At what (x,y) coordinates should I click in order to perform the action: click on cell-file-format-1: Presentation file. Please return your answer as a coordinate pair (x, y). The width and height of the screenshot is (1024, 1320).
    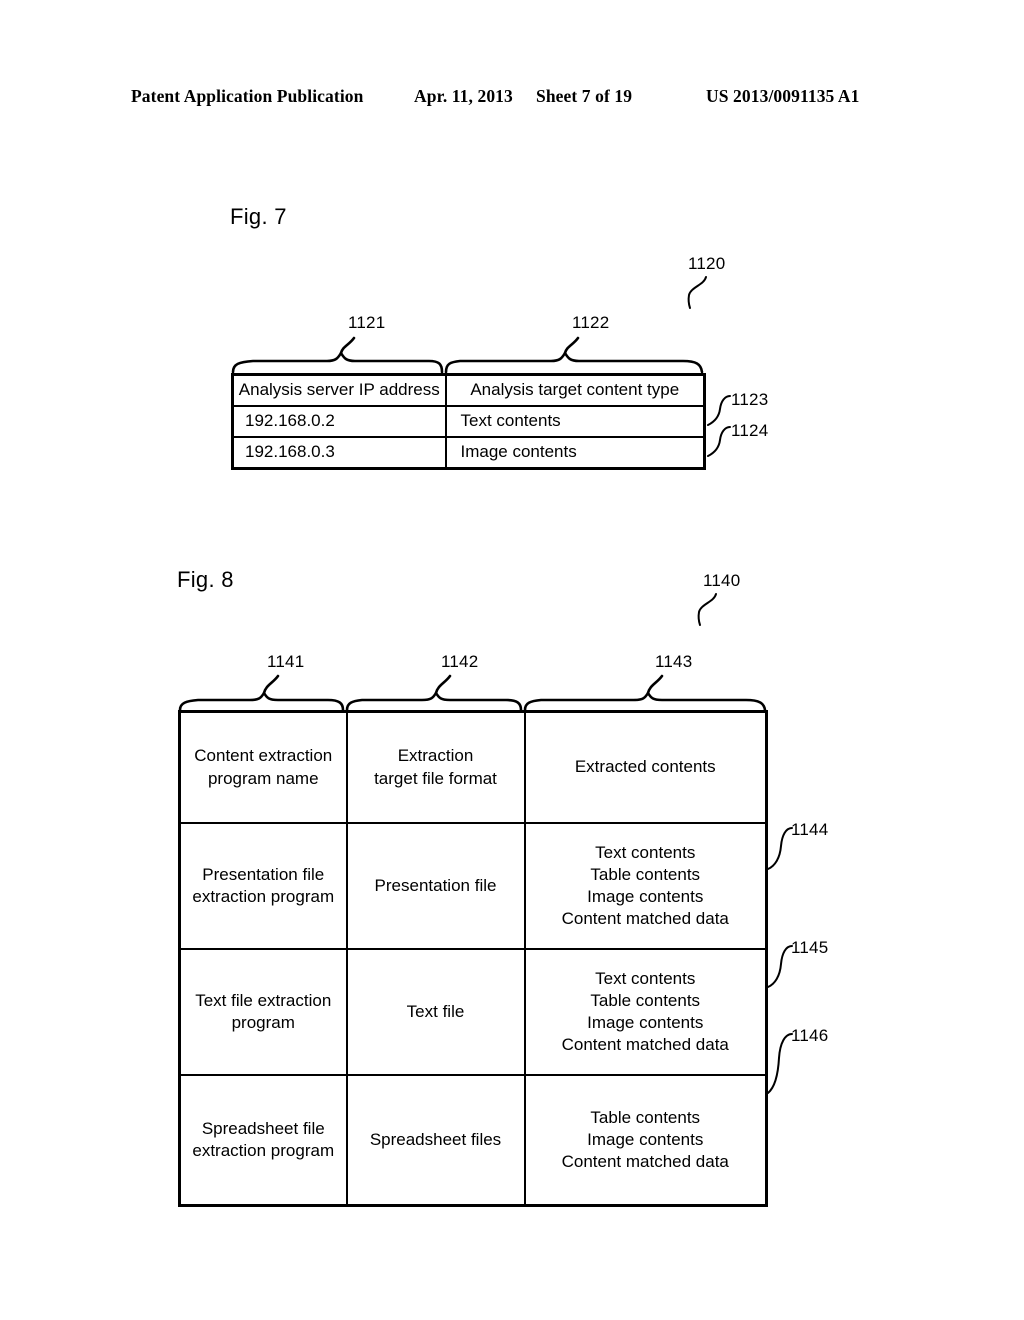
    Looking at the image, I should click on (435, 886).